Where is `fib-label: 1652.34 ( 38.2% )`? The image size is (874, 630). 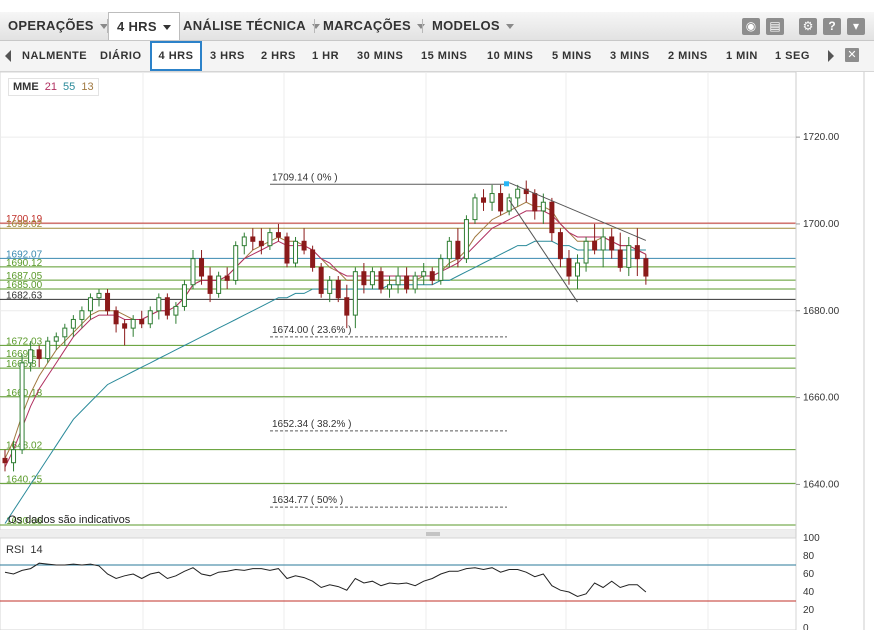 fib-label: 1652.34 ( 38.2% ) is located at coordinates (312, 424).